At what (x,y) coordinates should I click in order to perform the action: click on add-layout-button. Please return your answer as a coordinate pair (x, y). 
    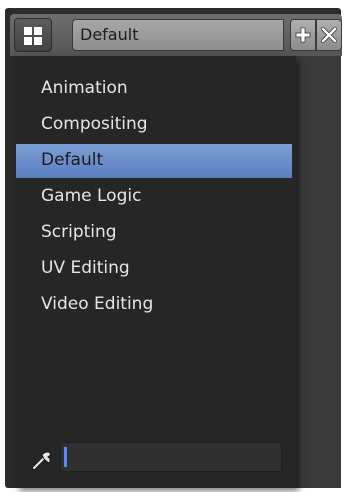
    Looking at the image, I should click on (303, 35).